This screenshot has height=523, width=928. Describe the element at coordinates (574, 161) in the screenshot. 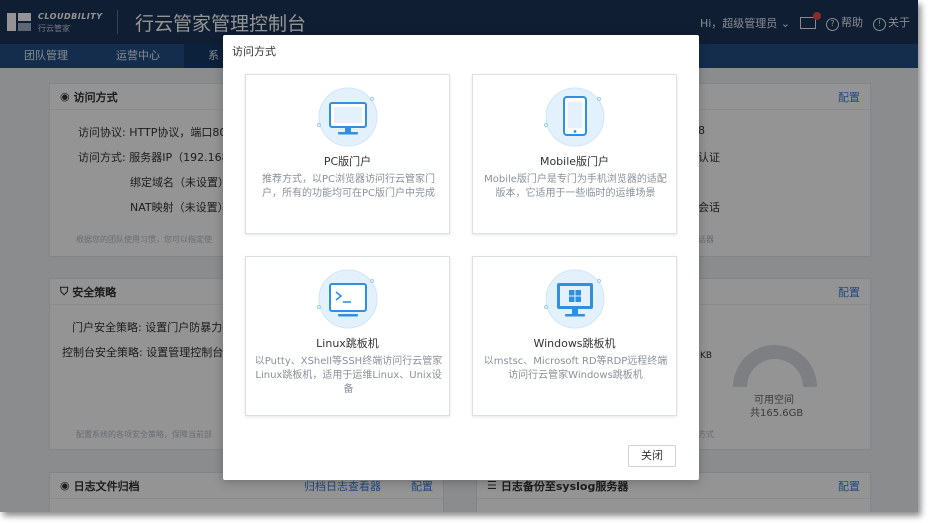

I see `card-mobile-title: Mobile版门户` at that location.